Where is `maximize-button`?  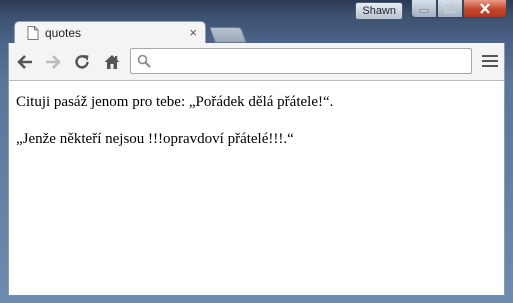 maximize-button is located at coordinates (450, 9).